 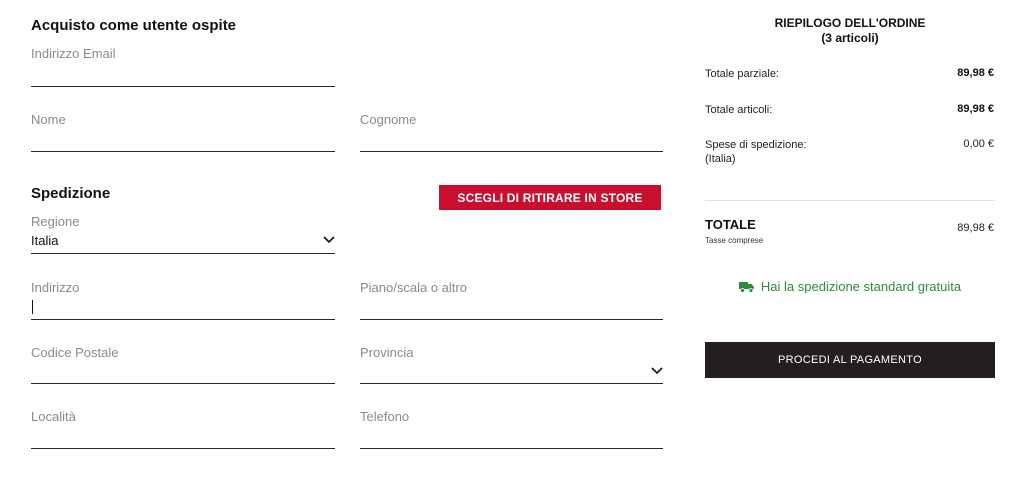 What do you see at coordinates (734, 240) in the screenshot?
I see `tax-note: Tasse comprese` at bounding box center [734, 240].